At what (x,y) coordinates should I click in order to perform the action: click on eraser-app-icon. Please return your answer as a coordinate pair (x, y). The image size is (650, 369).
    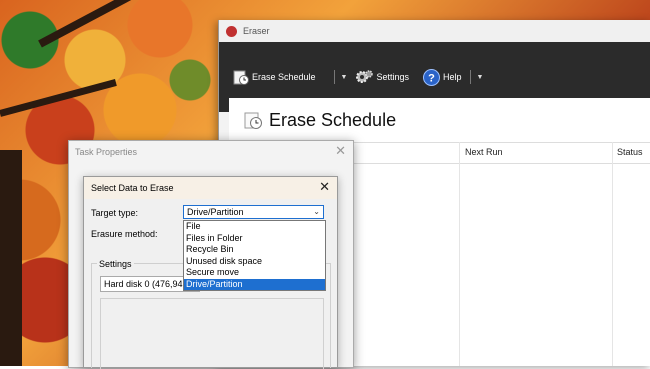
    Looking at the image, I should click on (231, 31).